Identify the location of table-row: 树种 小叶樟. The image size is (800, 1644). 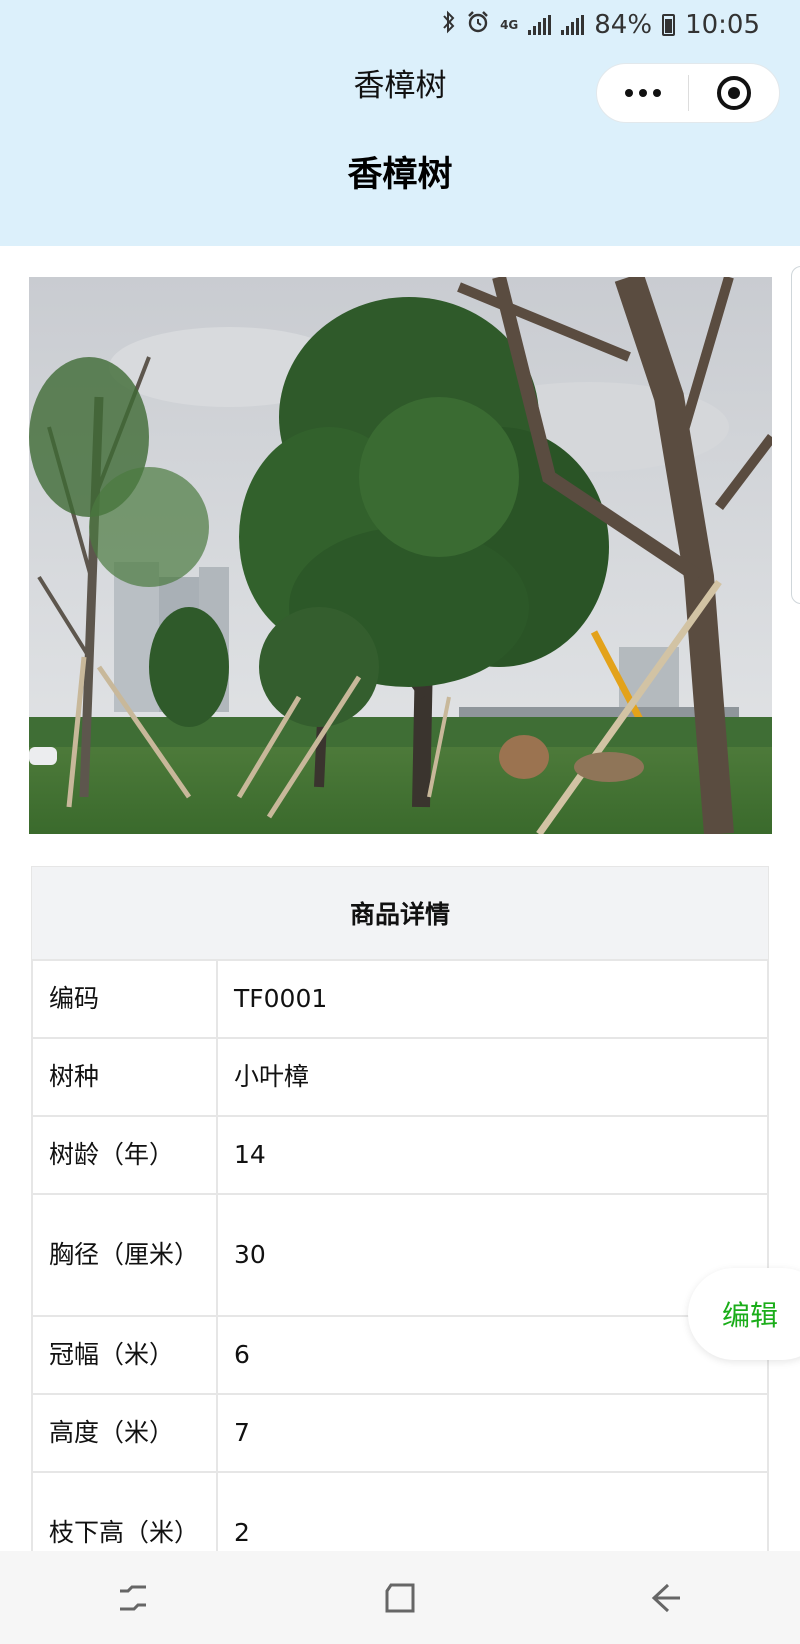
(400, 1077).